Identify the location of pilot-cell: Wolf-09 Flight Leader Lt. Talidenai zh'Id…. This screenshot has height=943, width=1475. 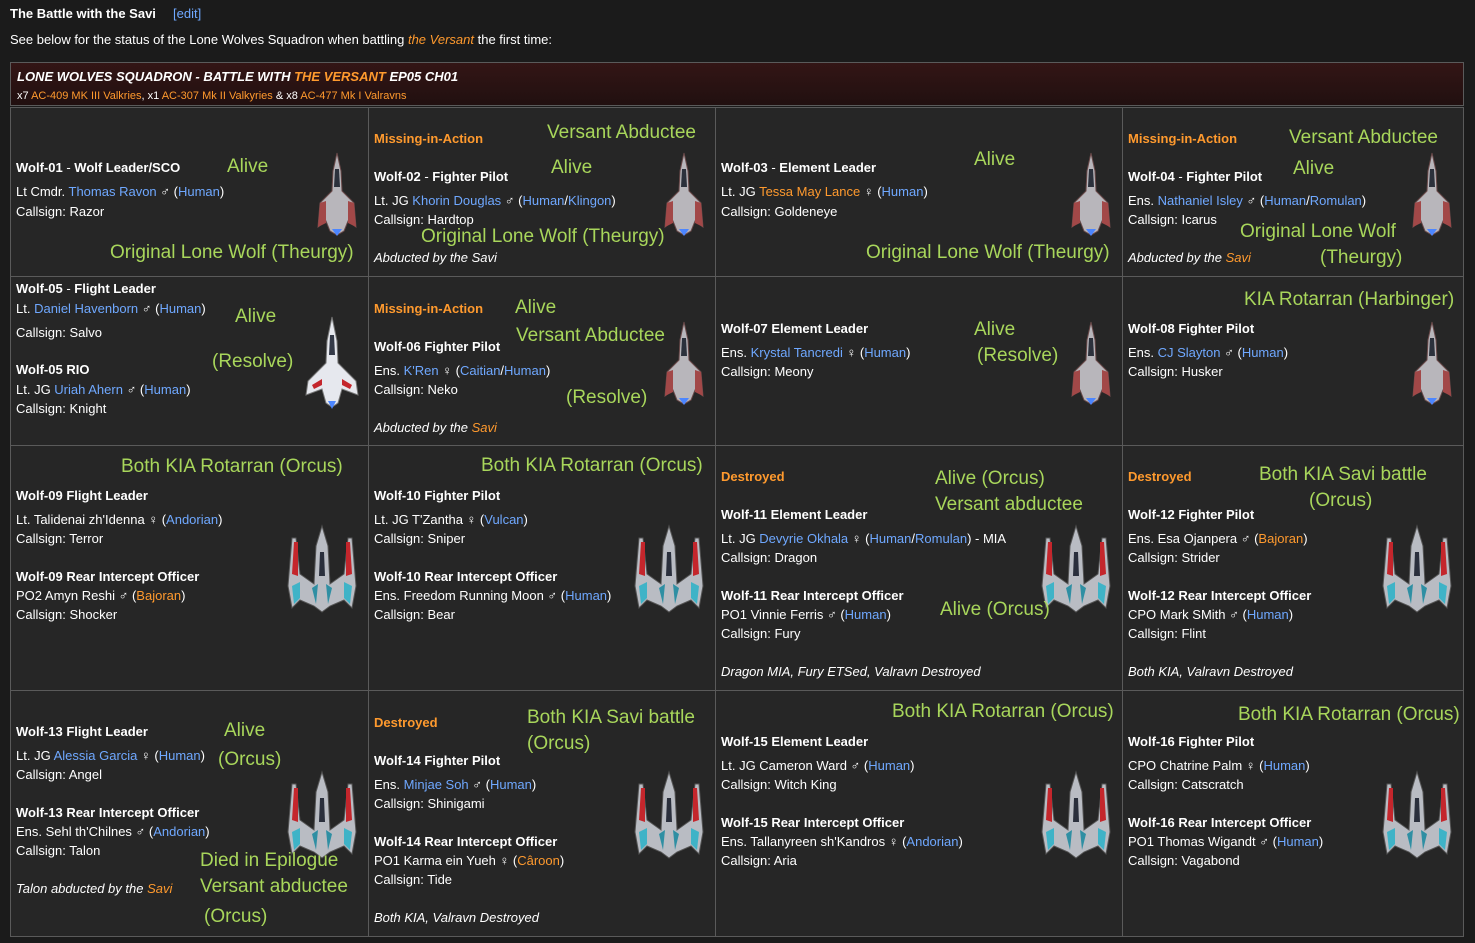
(189, 568).